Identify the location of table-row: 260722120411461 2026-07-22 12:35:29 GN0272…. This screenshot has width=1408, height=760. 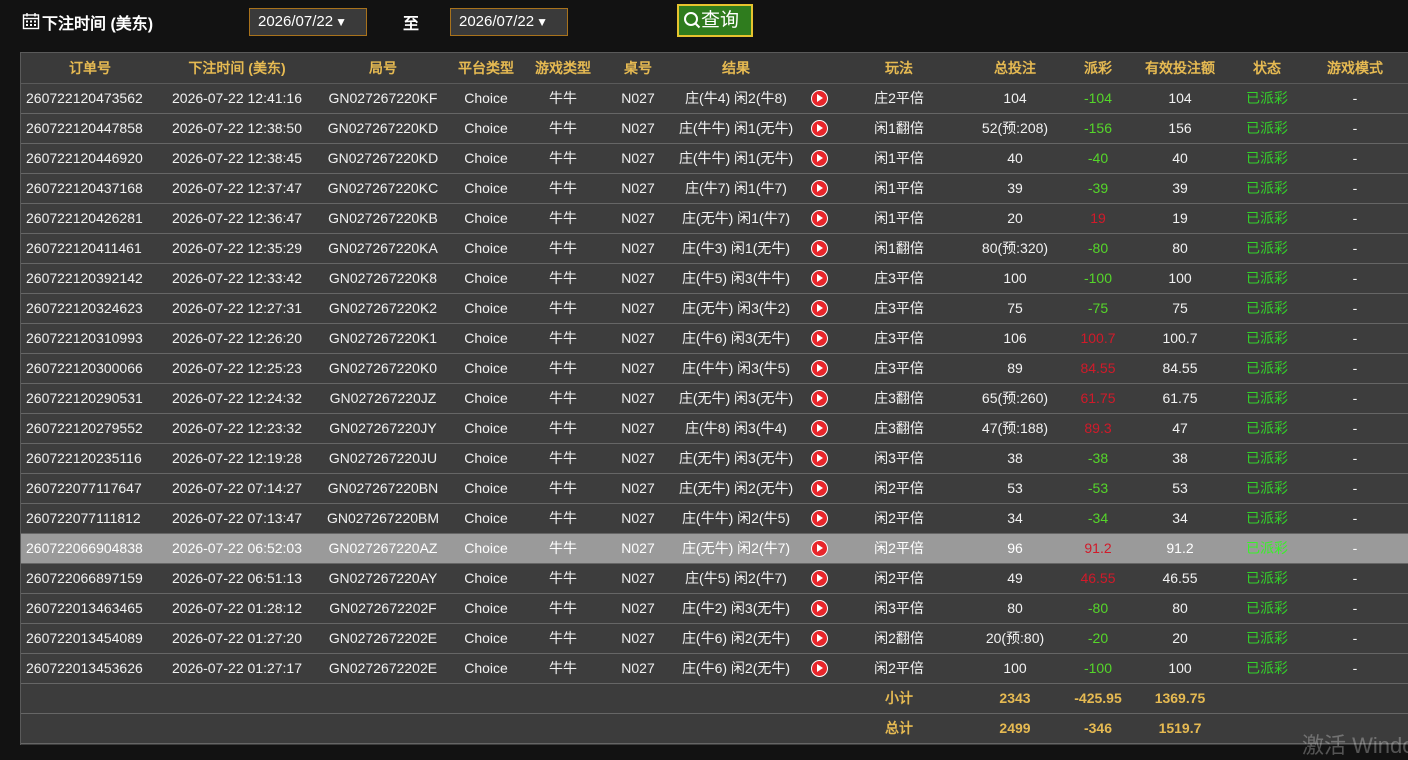
(714, 248).